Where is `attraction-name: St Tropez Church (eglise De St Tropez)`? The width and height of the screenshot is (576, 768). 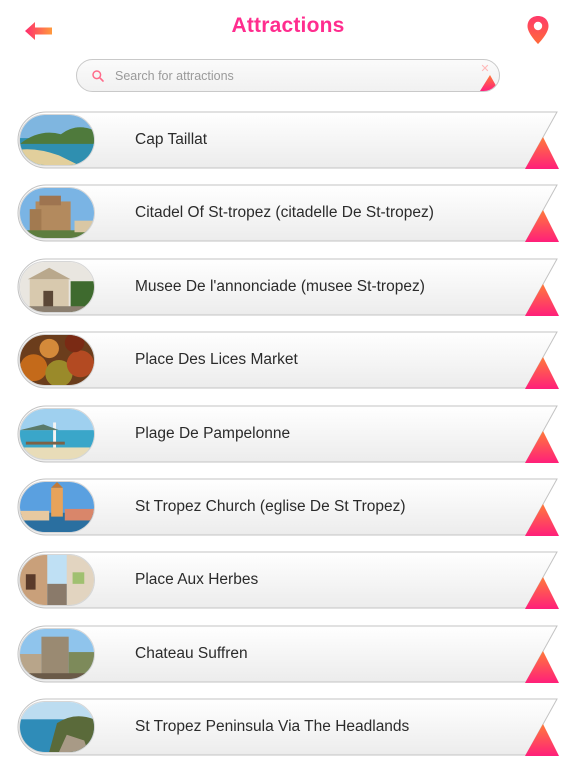 attraction-name: St Tropez Church (eglise De St Tropez) is located at coordinates (270, 506).